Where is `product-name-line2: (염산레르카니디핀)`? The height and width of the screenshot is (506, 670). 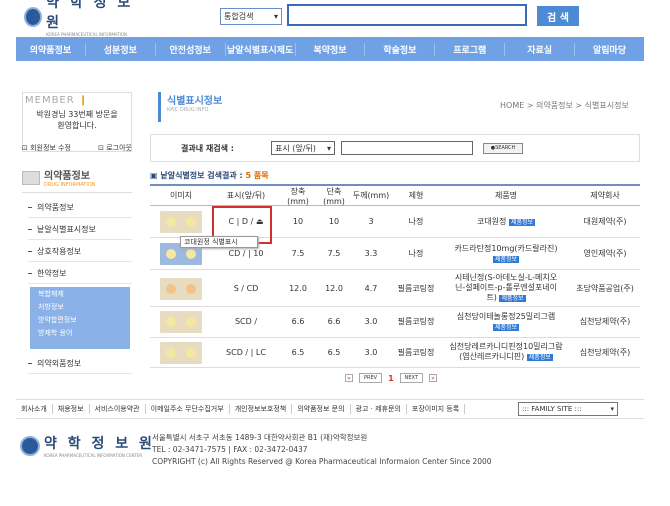 product-name-line2: (염산레르카니디핀) is located at coordinates (492, 356).